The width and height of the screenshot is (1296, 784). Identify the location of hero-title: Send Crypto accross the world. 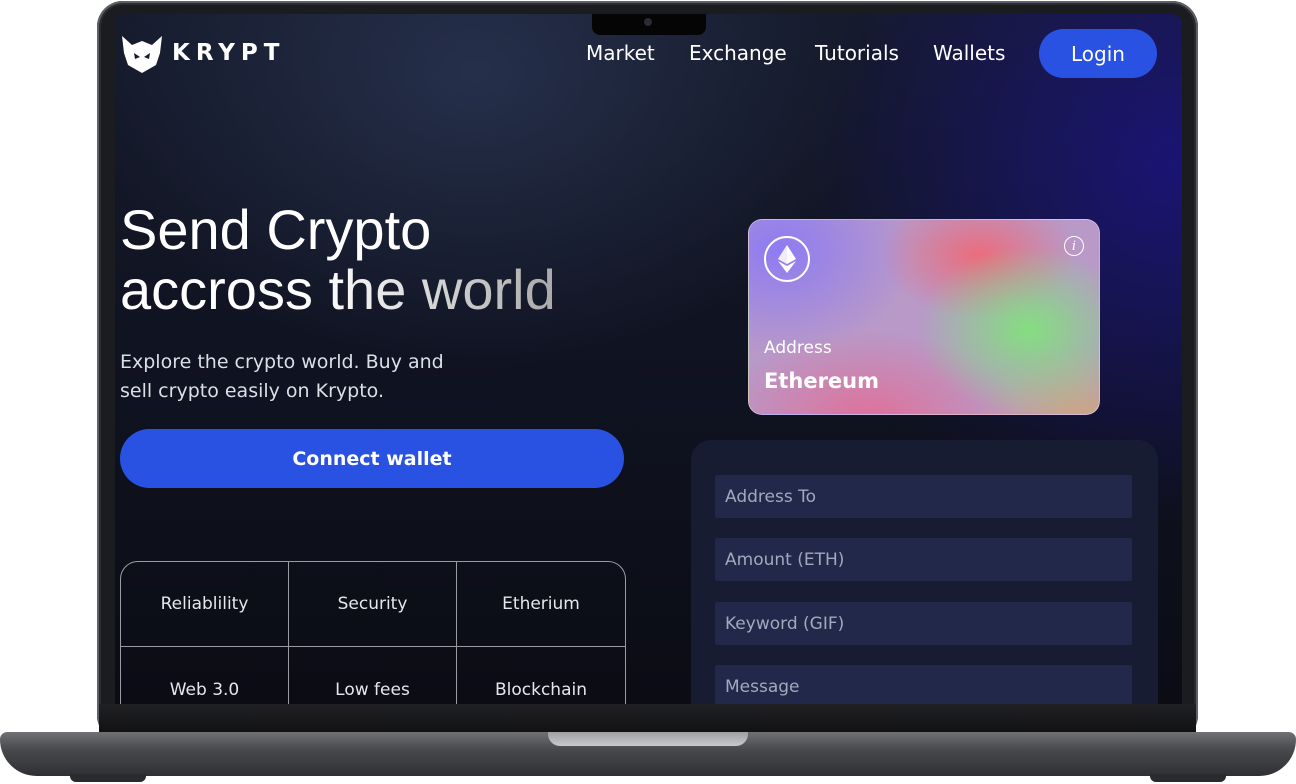
(338, 260).